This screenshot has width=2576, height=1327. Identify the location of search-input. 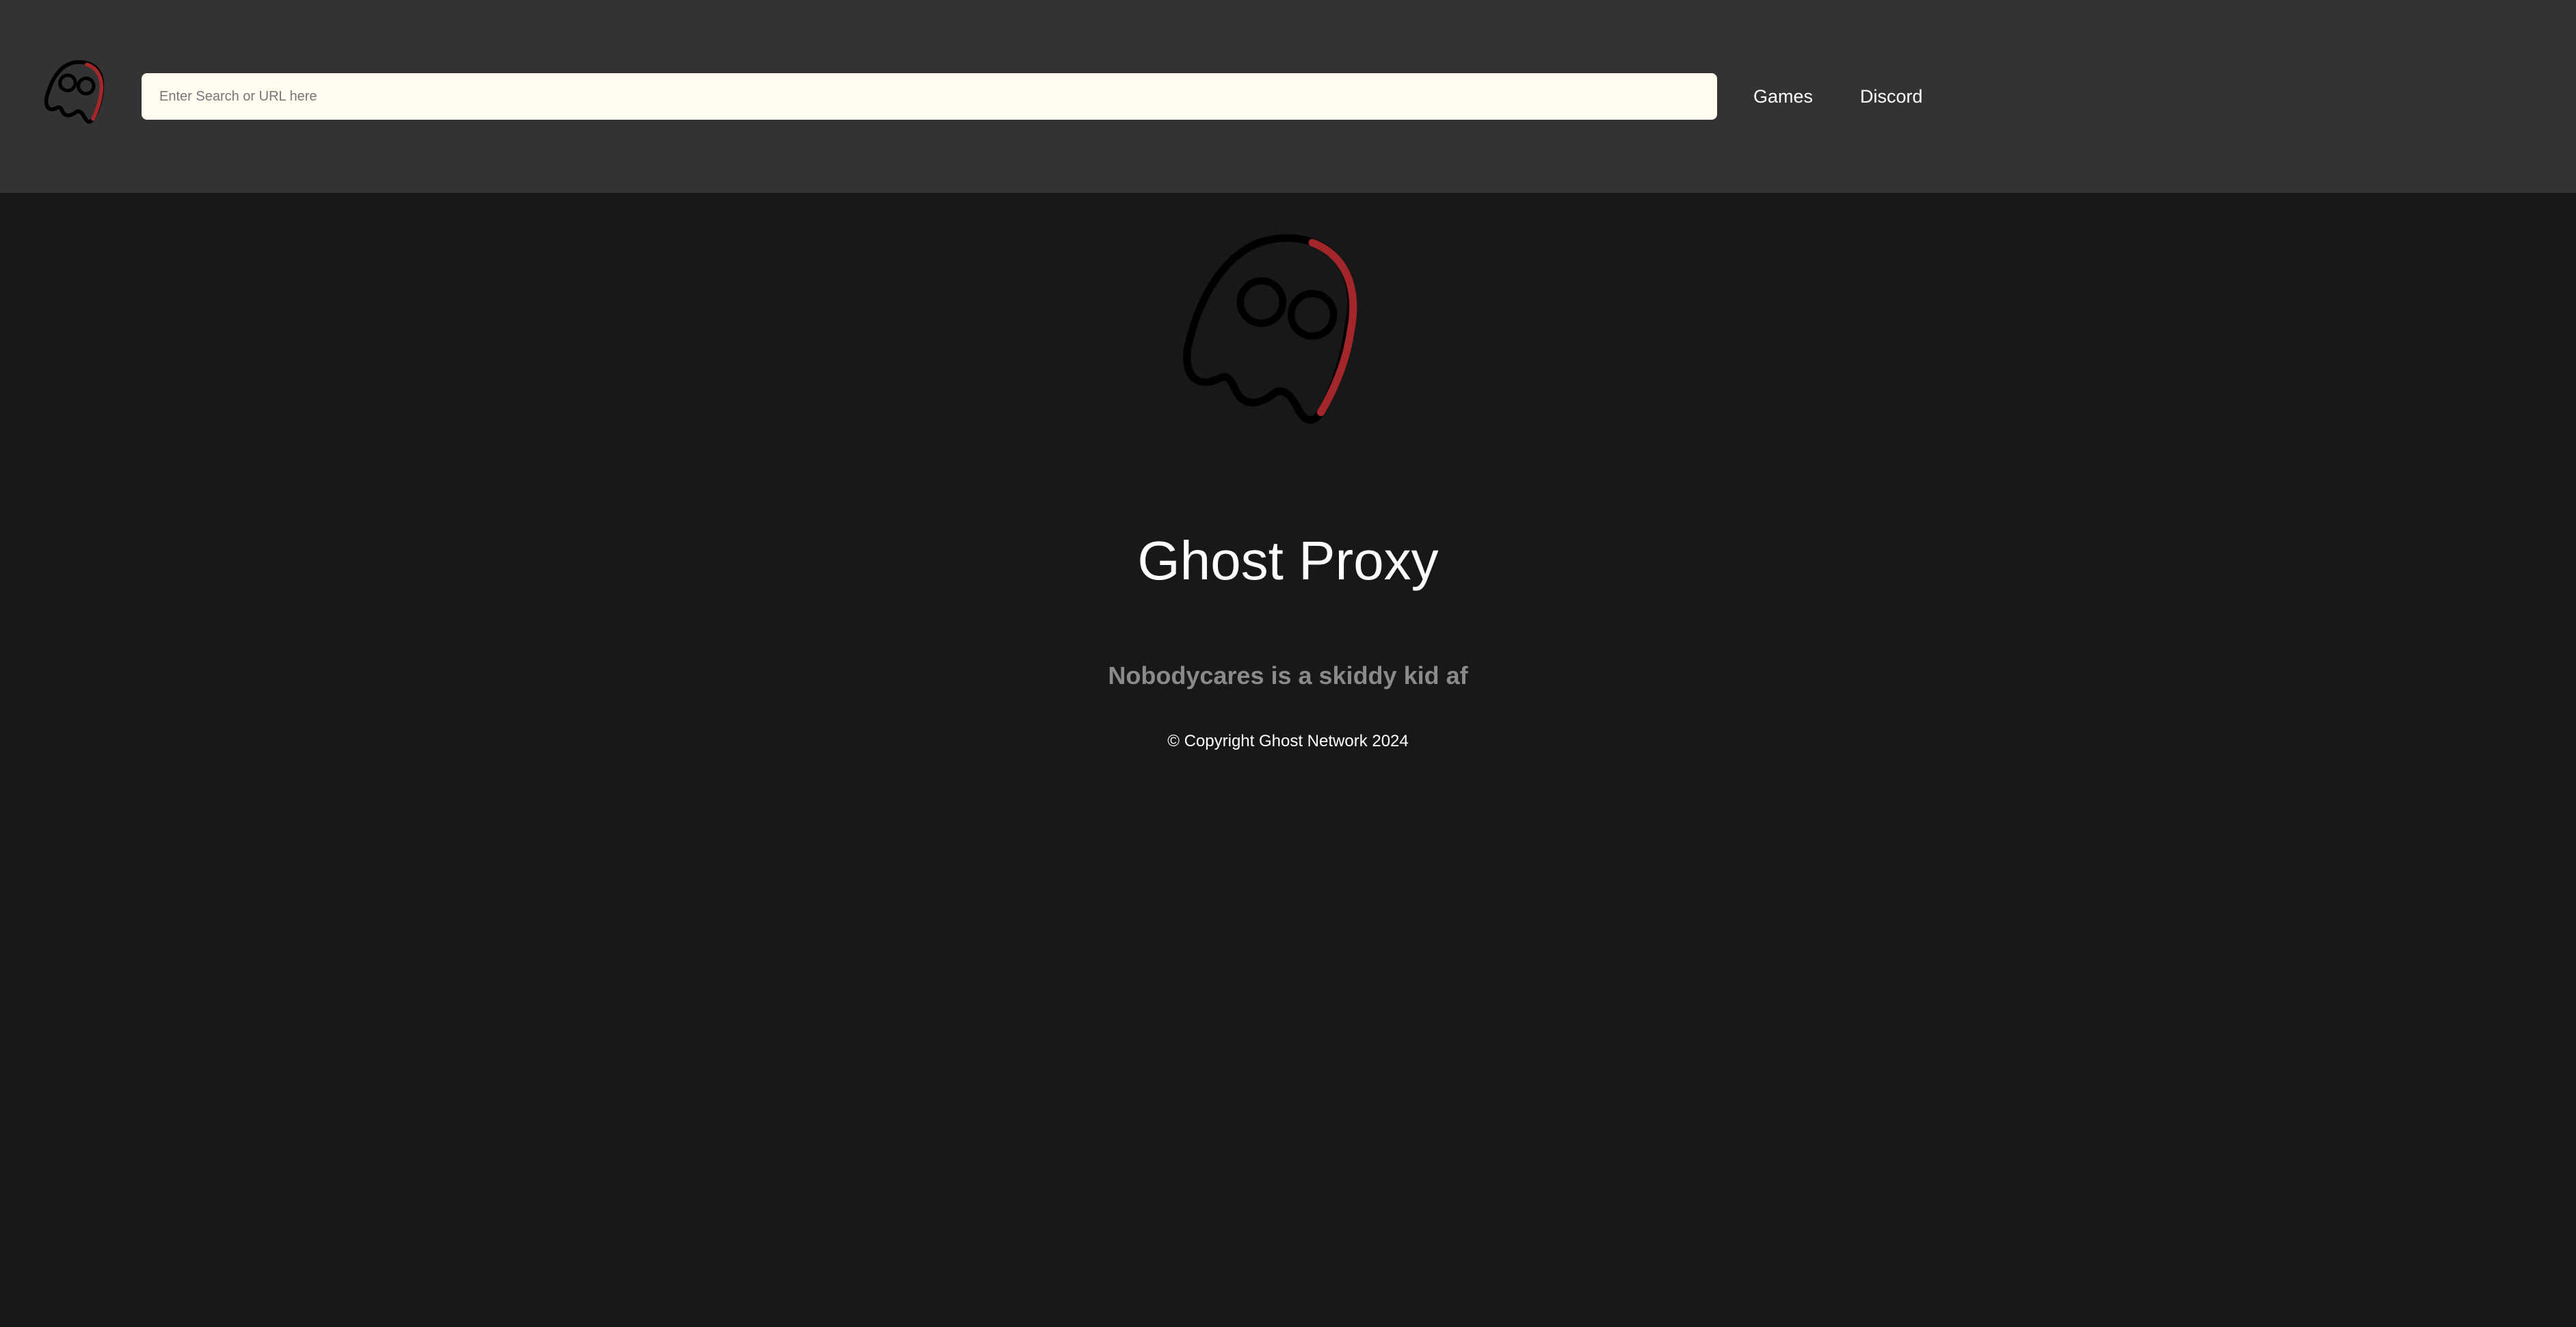
(929, 97).